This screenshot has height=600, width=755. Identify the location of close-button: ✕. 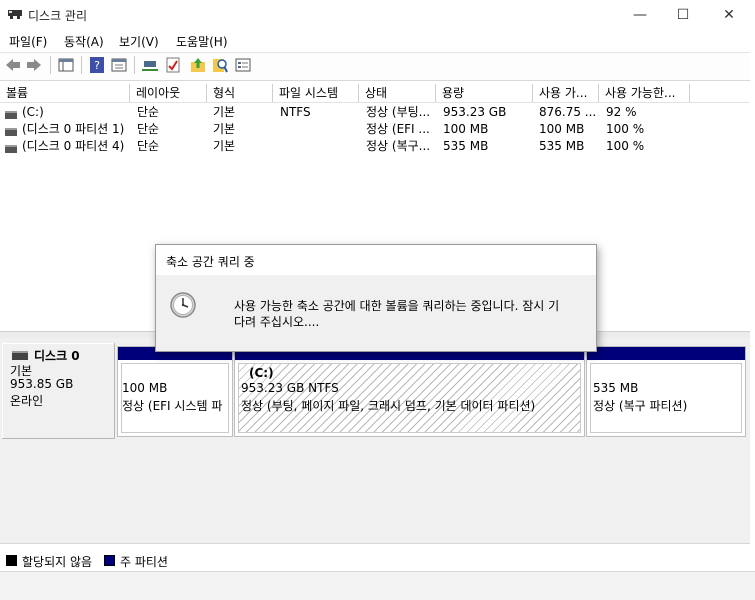
(729, 15).